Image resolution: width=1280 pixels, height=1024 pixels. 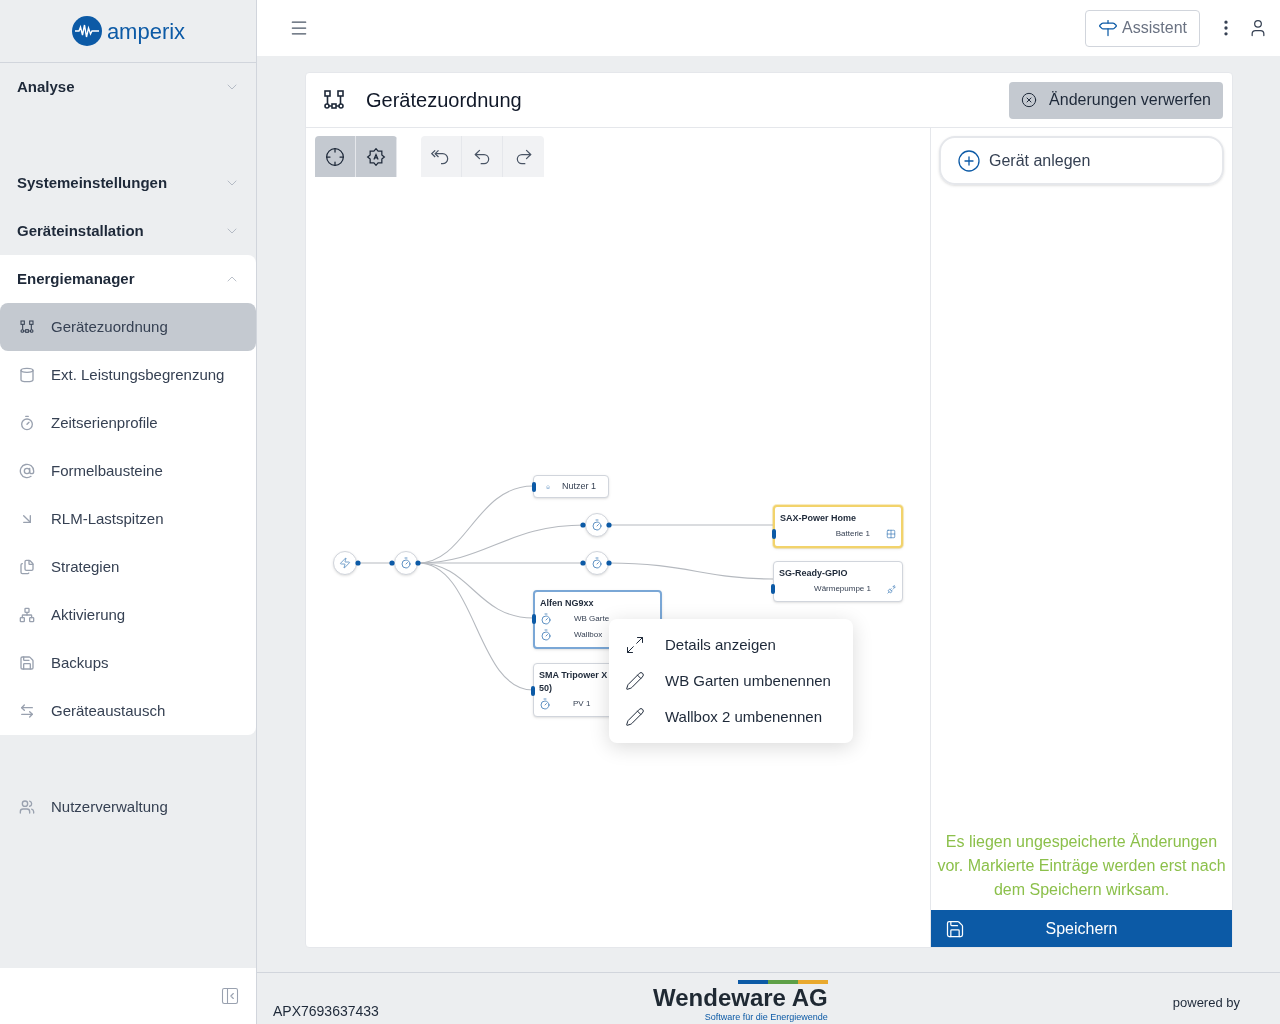 What do you see at coordinates (842, 589) in the screenshot?
I see `node-label: Wärmepumpe 1` at bounding box center [842, 589].